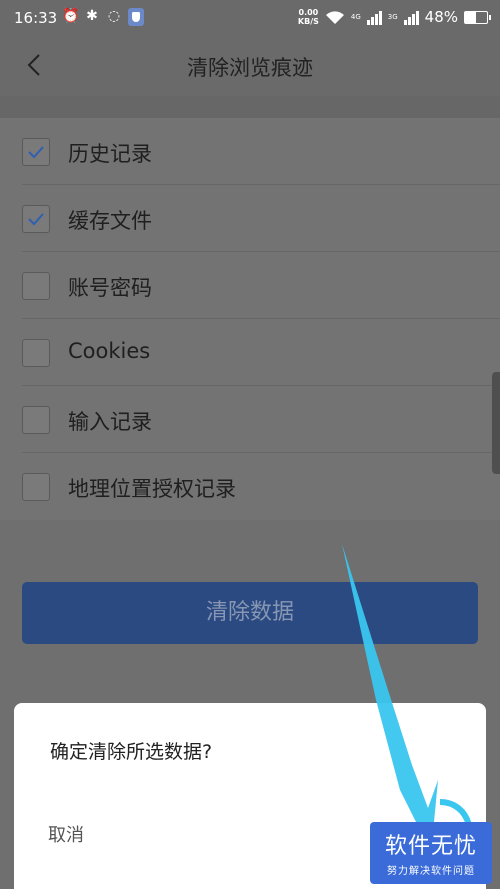 This screenshot has width=500, height=889. Describe the element at coordinates (250, 218) in the screenshot. I see `option-cache: 缓存文件` at that location.